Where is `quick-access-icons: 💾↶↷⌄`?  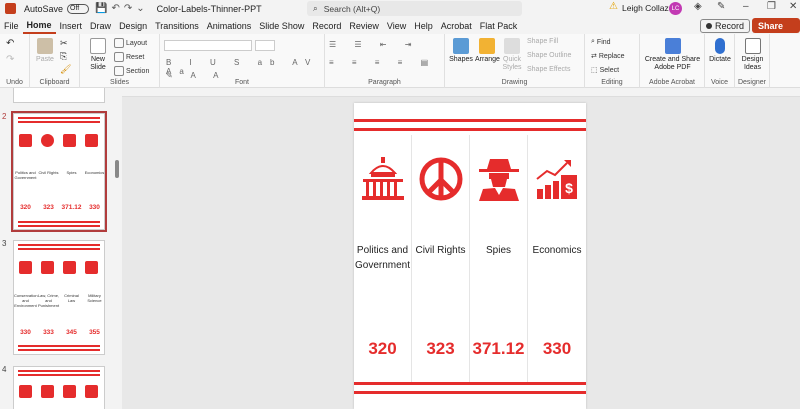 quick-access-icons: 💾↶↷⌄ is located at coordinates (122, 8).